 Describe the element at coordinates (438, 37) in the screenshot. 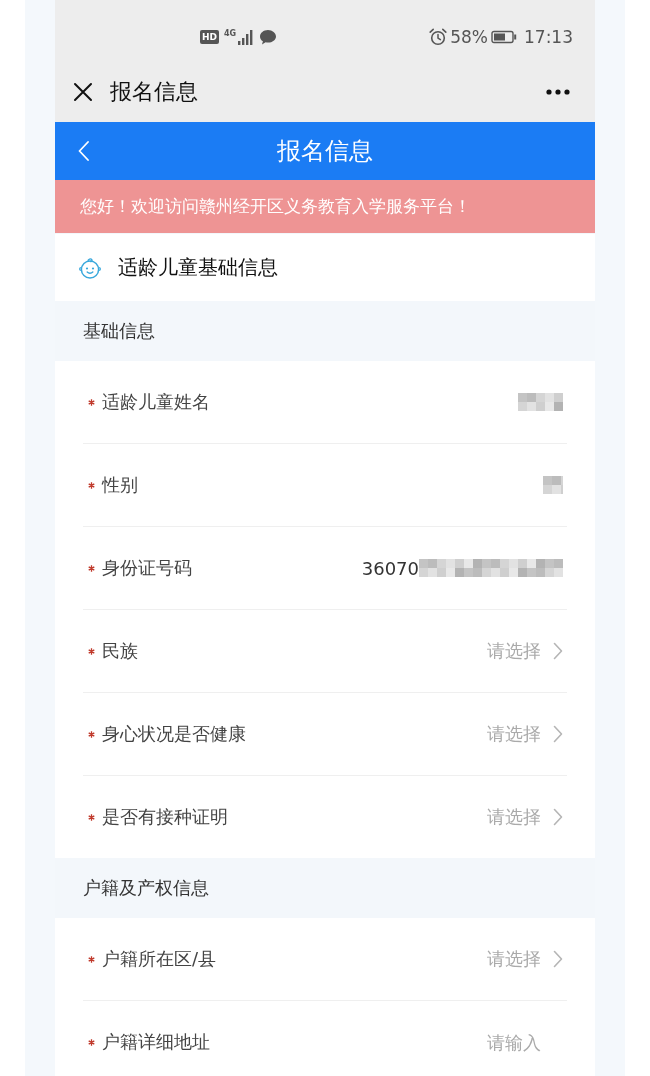

I see `alarm-clock-icon` at that location.